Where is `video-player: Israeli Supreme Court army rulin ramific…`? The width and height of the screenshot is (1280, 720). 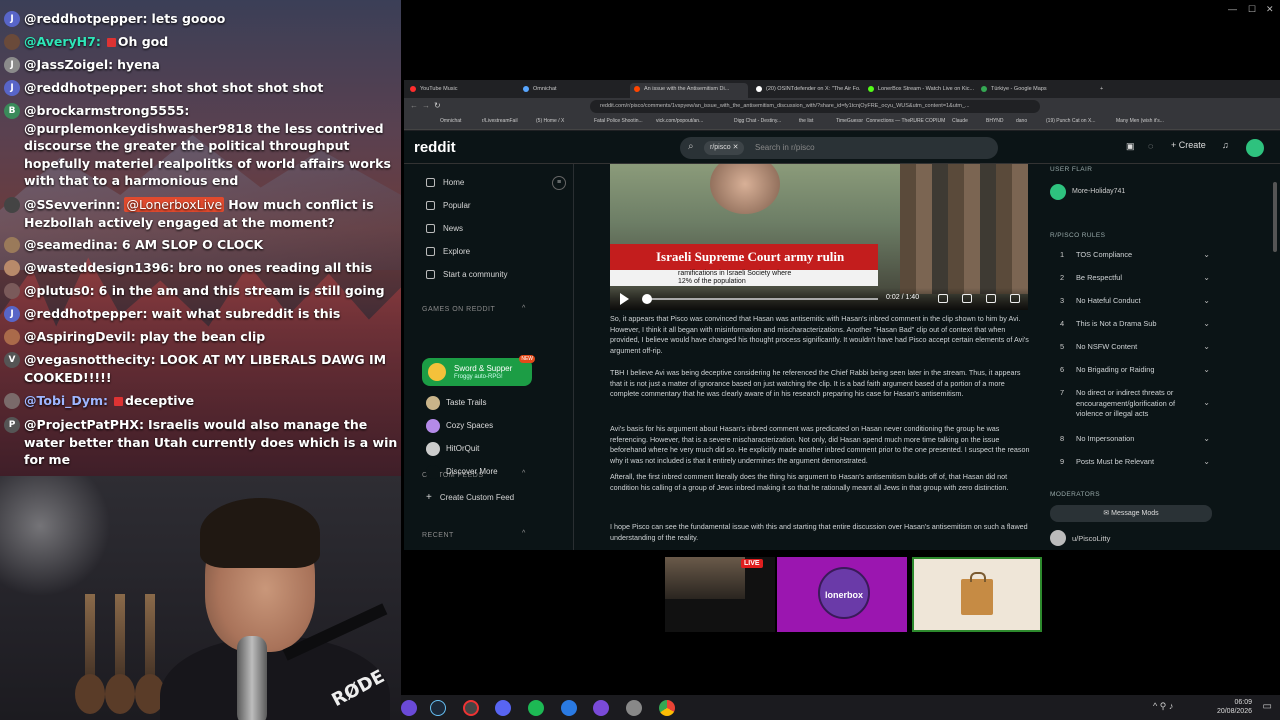 video-player: Israeli Supreme Court army rulin ramific… is located at coordinates (819, 237).